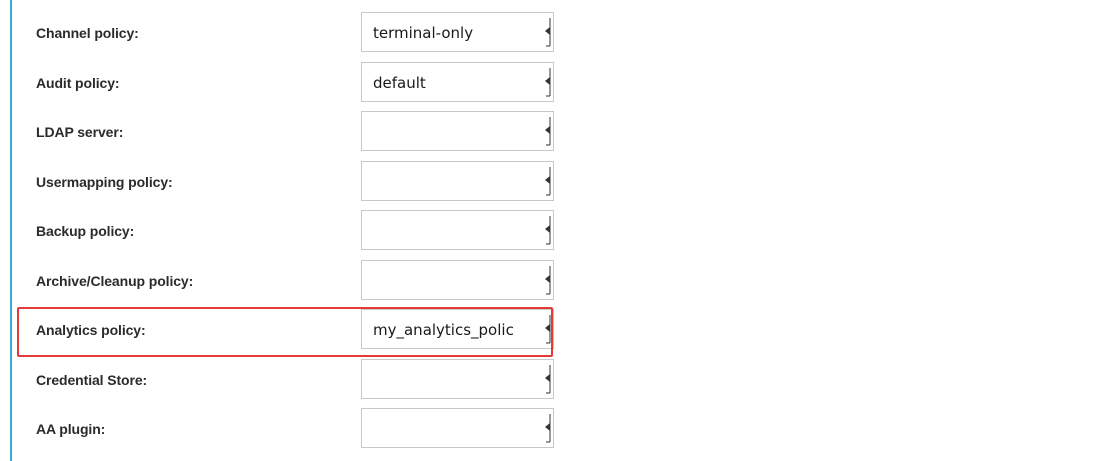 This screenshot has height=461, width=1117. I want to click on analytics-policy-select: my_analytics_polic, so click(457, 329).